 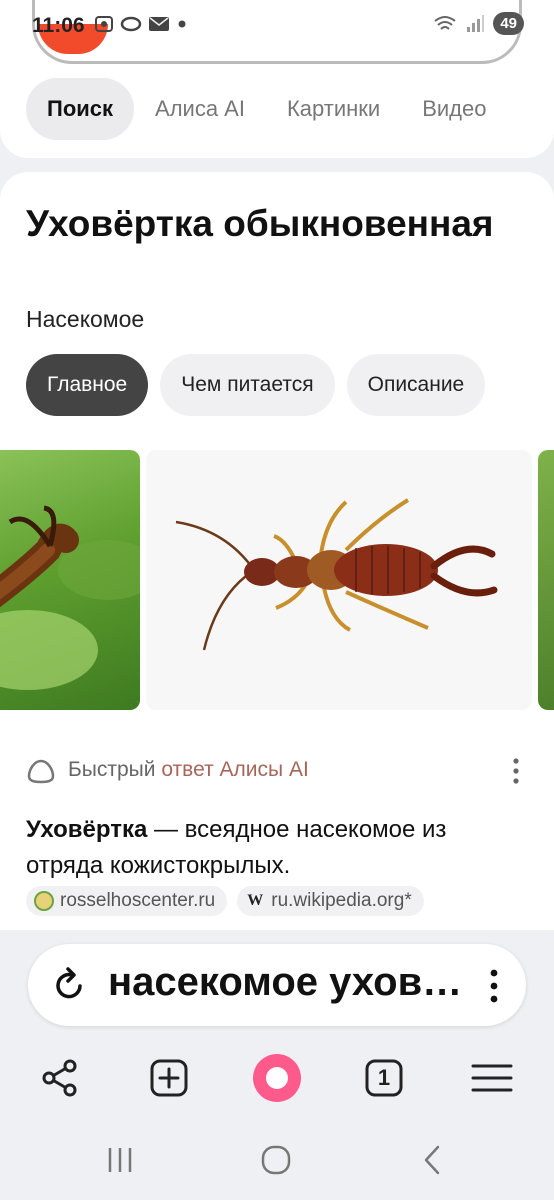 I want to click on browser-toolbar: 1, so click(x=277, y=1078).